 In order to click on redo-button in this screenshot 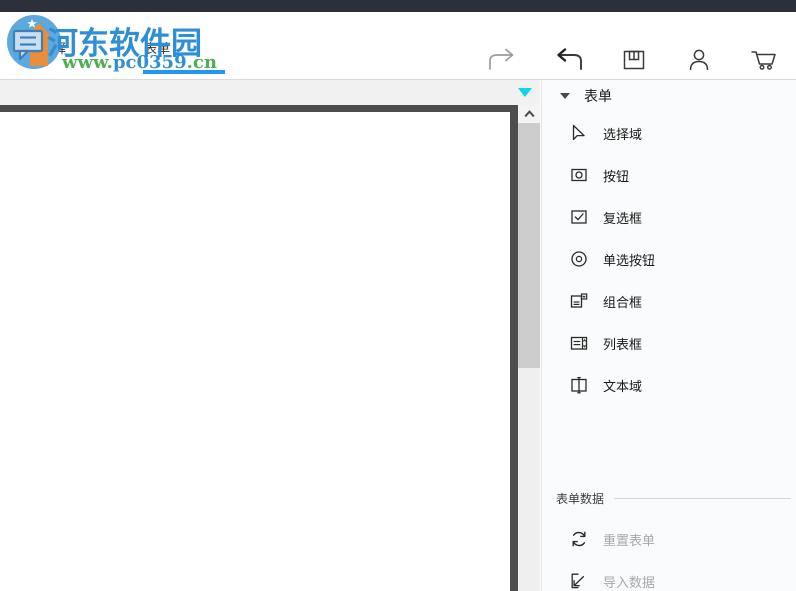, I will do `click(502, 60)`.